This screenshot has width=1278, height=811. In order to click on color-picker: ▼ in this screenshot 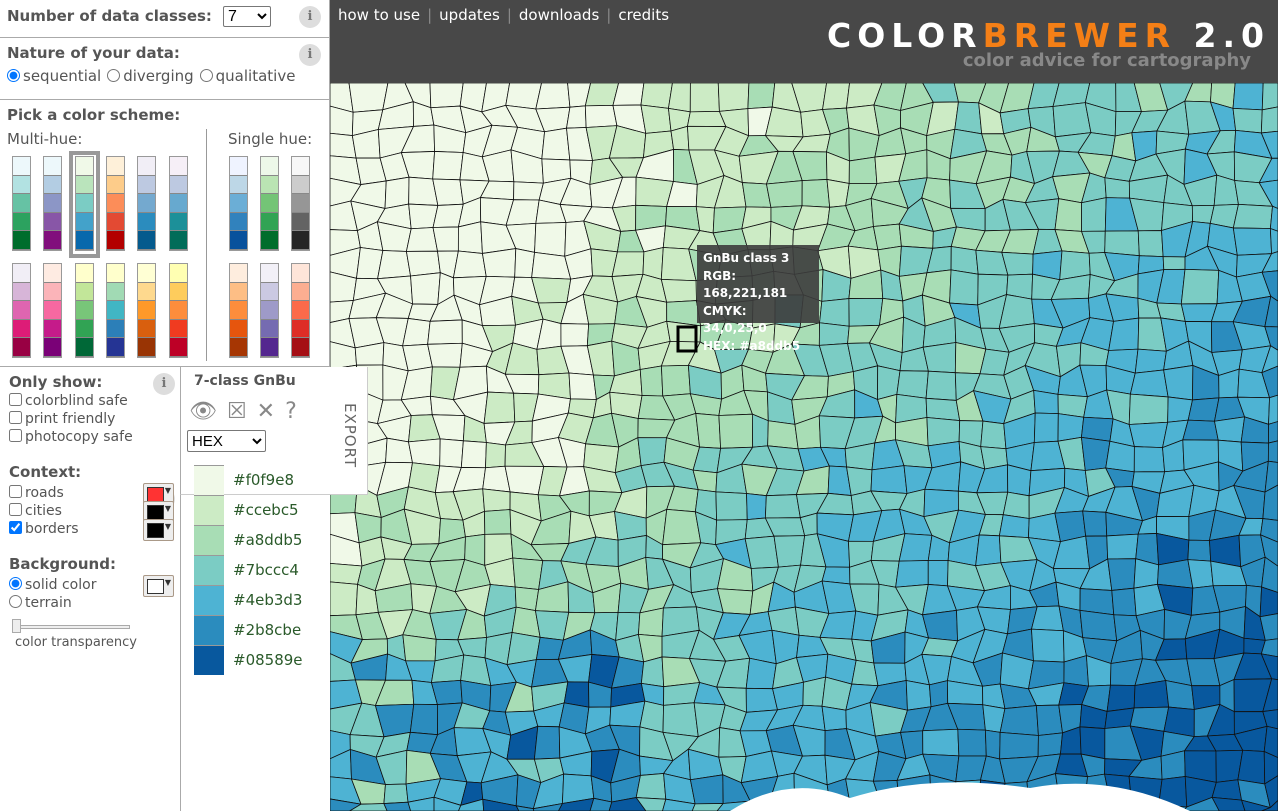, I will do `click(158, 530)`.